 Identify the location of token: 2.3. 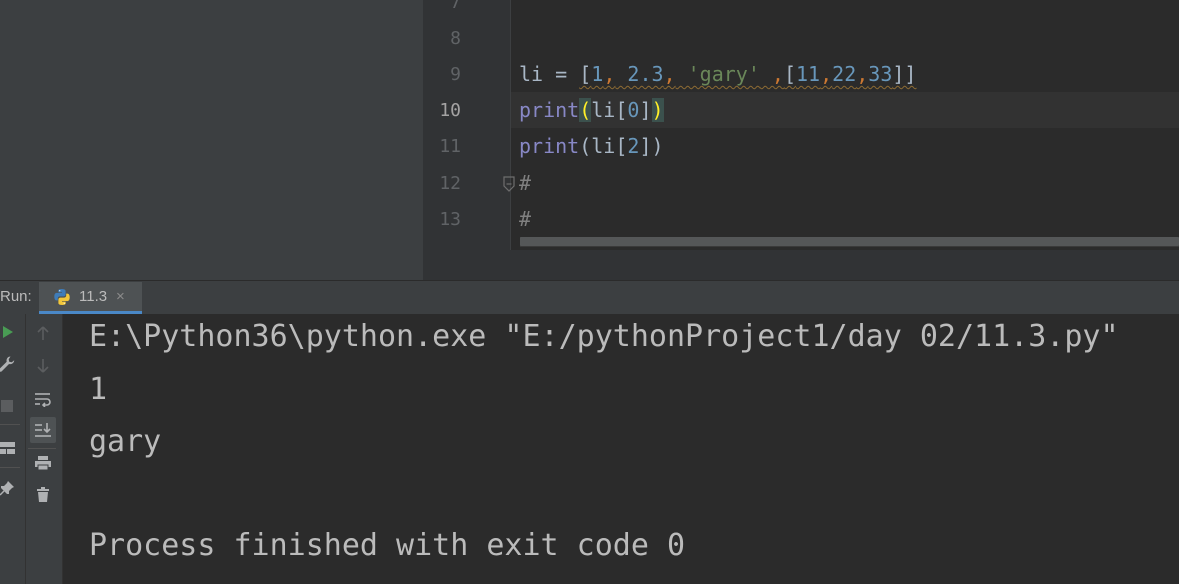
(639, 74).